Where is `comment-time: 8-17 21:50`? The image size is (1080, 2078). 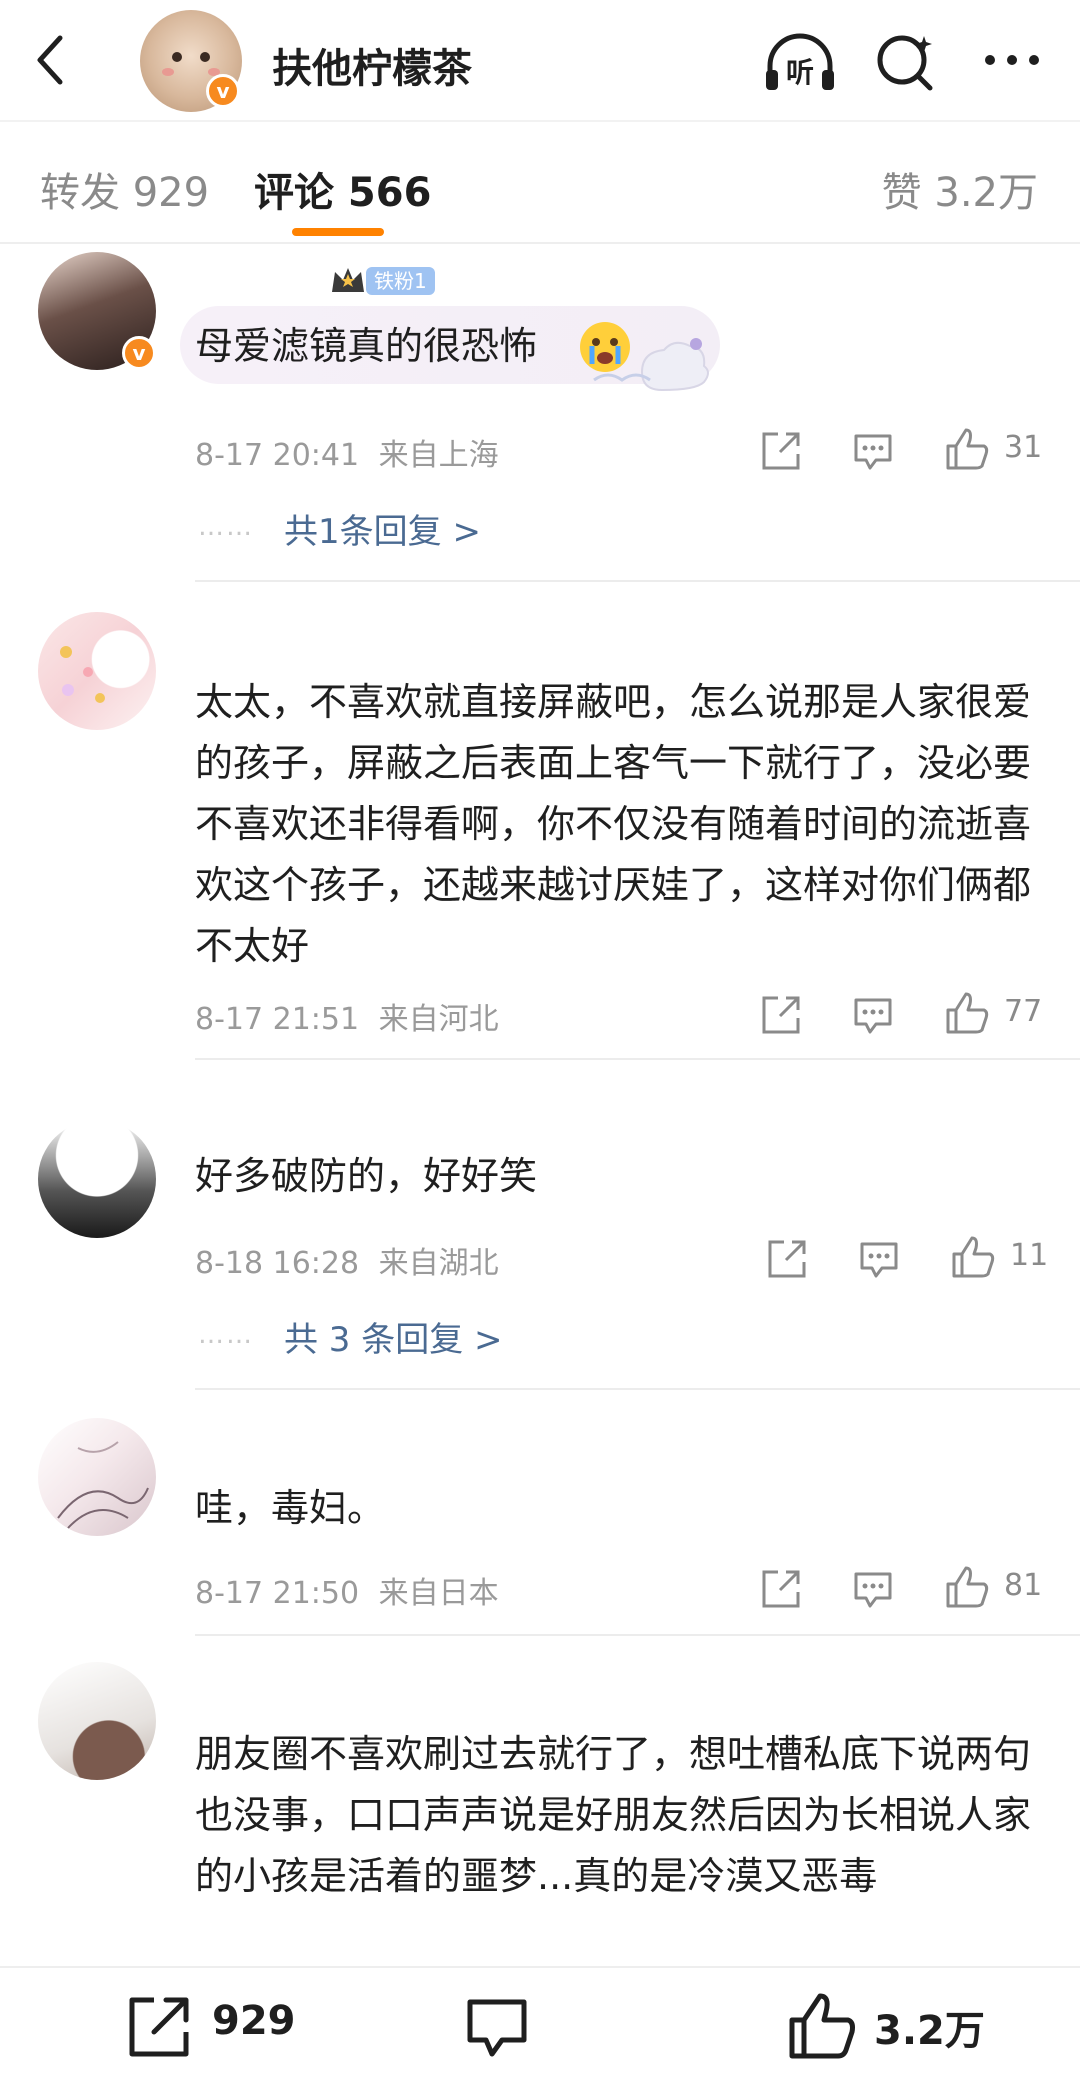 comment-time: 8-17 21:50 is located at coordinates (277, 1593).